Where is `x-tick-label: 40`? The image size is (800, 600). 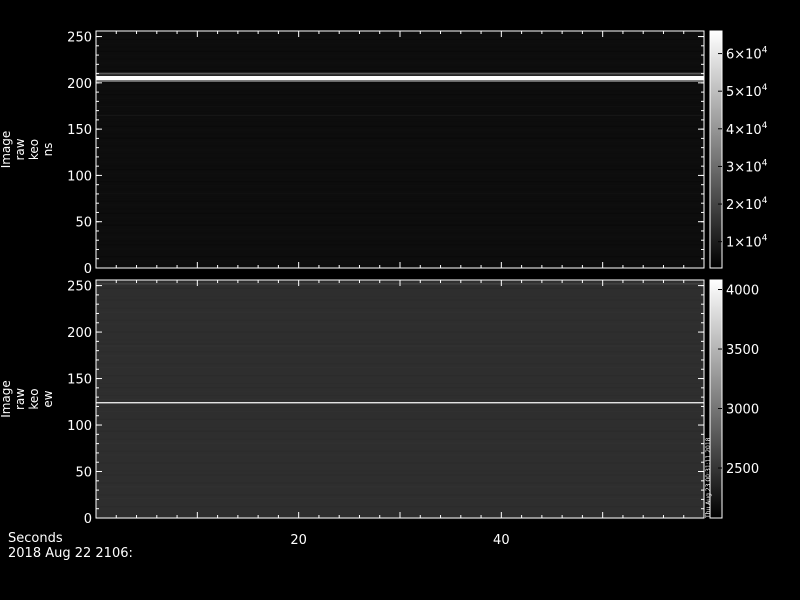 x-tick-label: 40 is located at coordinates (501, 540).